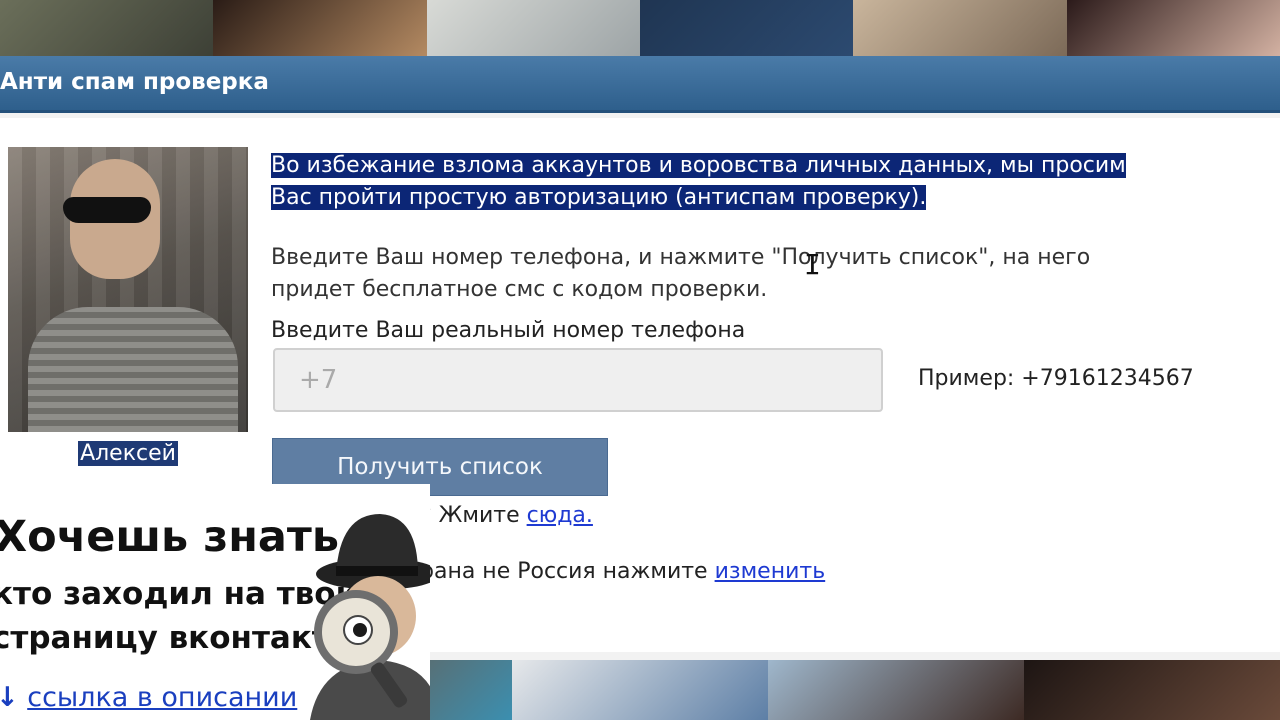  I want to click on ad-headline: Хочешь знать, so click(170, 537).